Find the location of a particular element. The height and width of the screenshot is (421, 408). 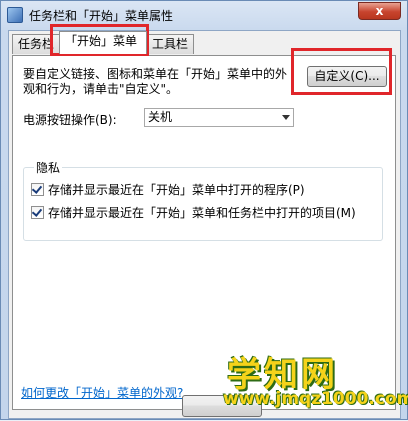

window-title: 任务栏和「开始」菜单属性 is located at coordinates (101, 16).